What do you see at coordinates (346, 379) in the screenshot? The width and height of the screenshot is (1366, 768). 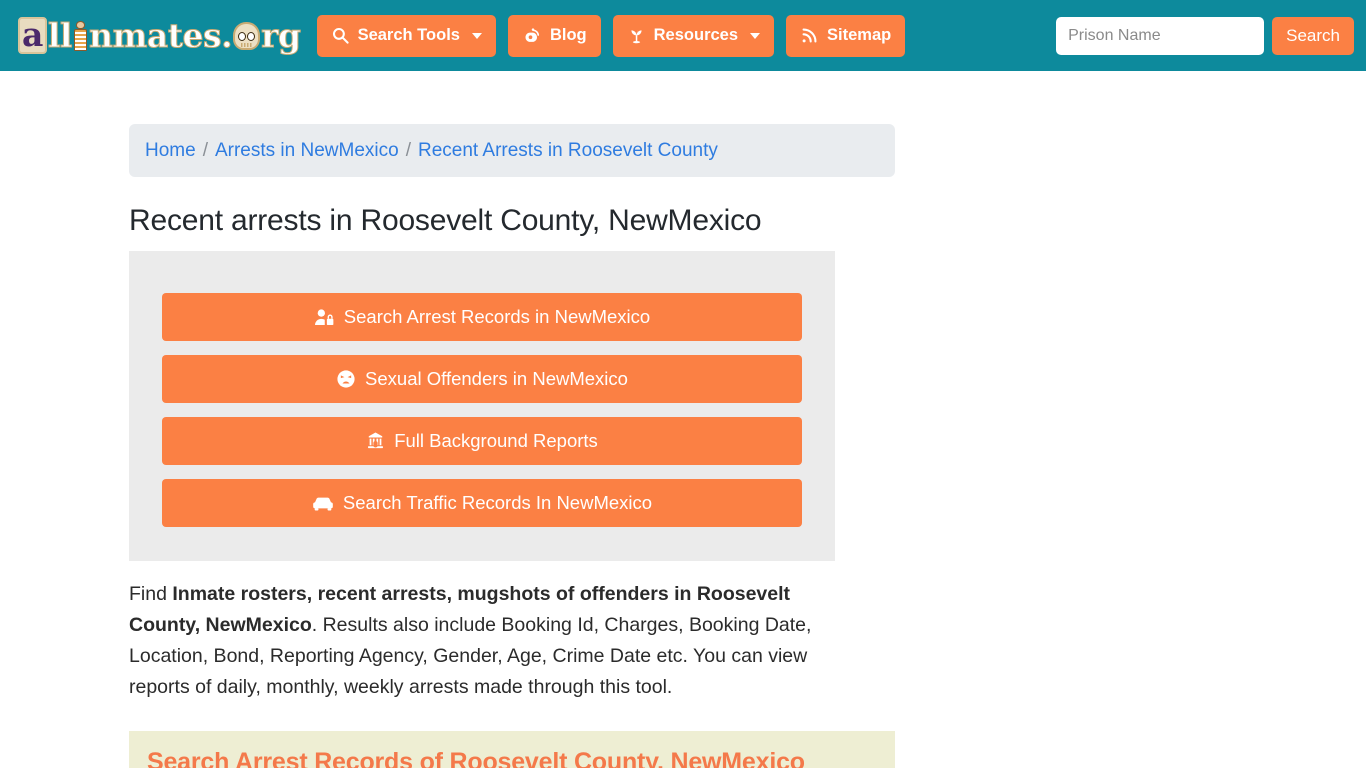 I see `angry-face-icon` at bounding box center [346, 379].